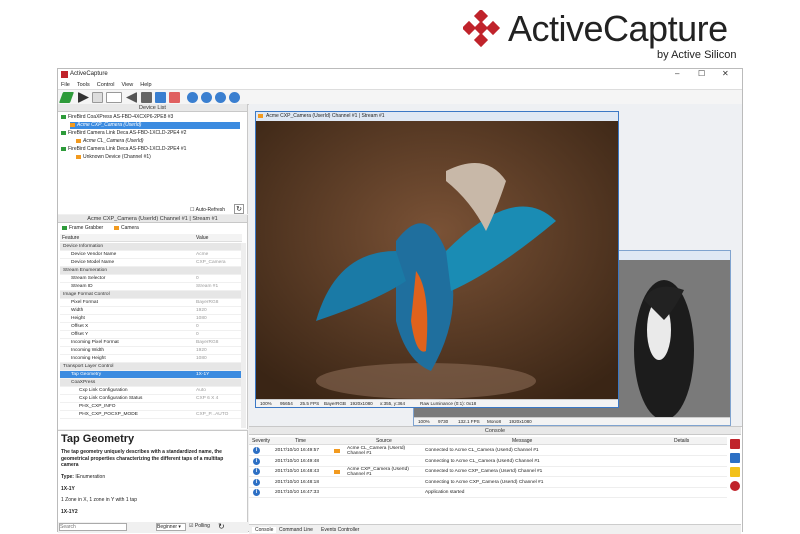 The image size is (800, 534). What do you see at coordinates (488, 441) in the screenshot?
I see `console-header: Severity Time Source Message Details` at bounding box center [488, 441].